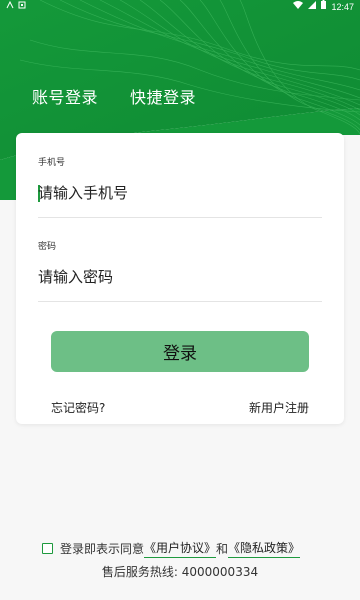  I want to click on notification-icon, so click(22, 7).